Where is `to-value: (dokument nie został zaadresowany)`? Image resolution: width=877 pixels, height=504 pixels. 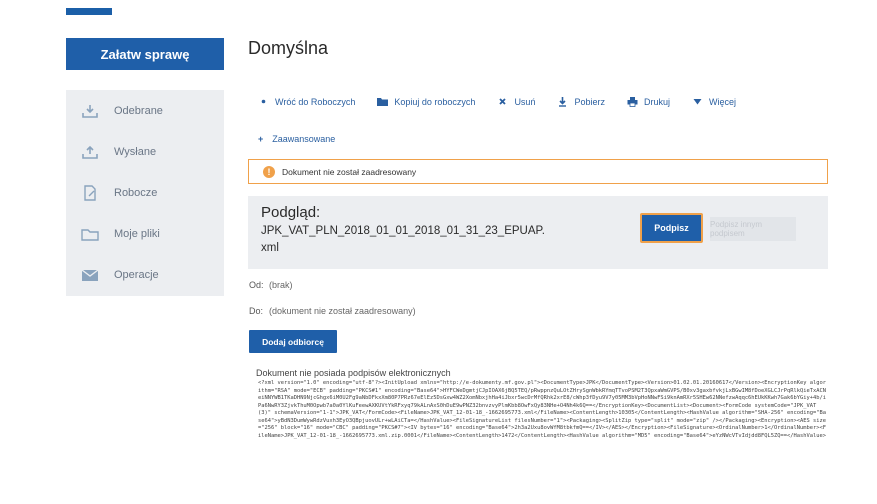
to-value: (dokument nie został zaadresowany) is located at coordinates (342, 311).